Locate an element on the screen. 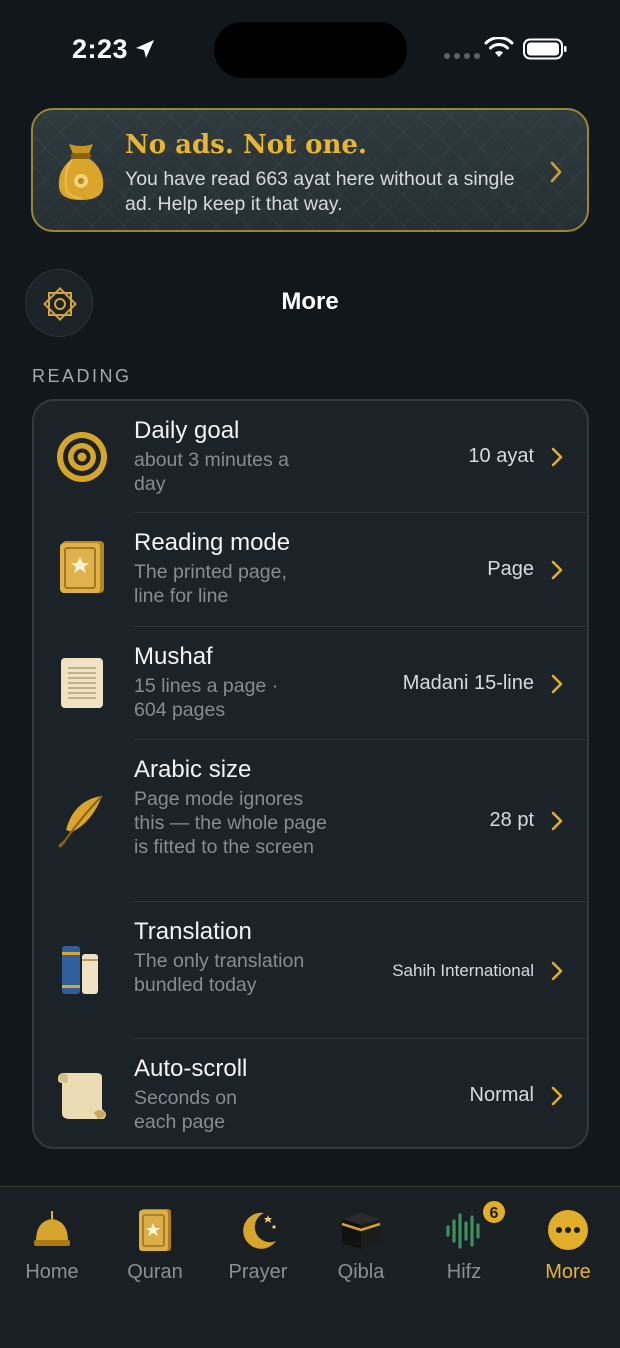  money-bag-icon is located at coordinates (81, 172).